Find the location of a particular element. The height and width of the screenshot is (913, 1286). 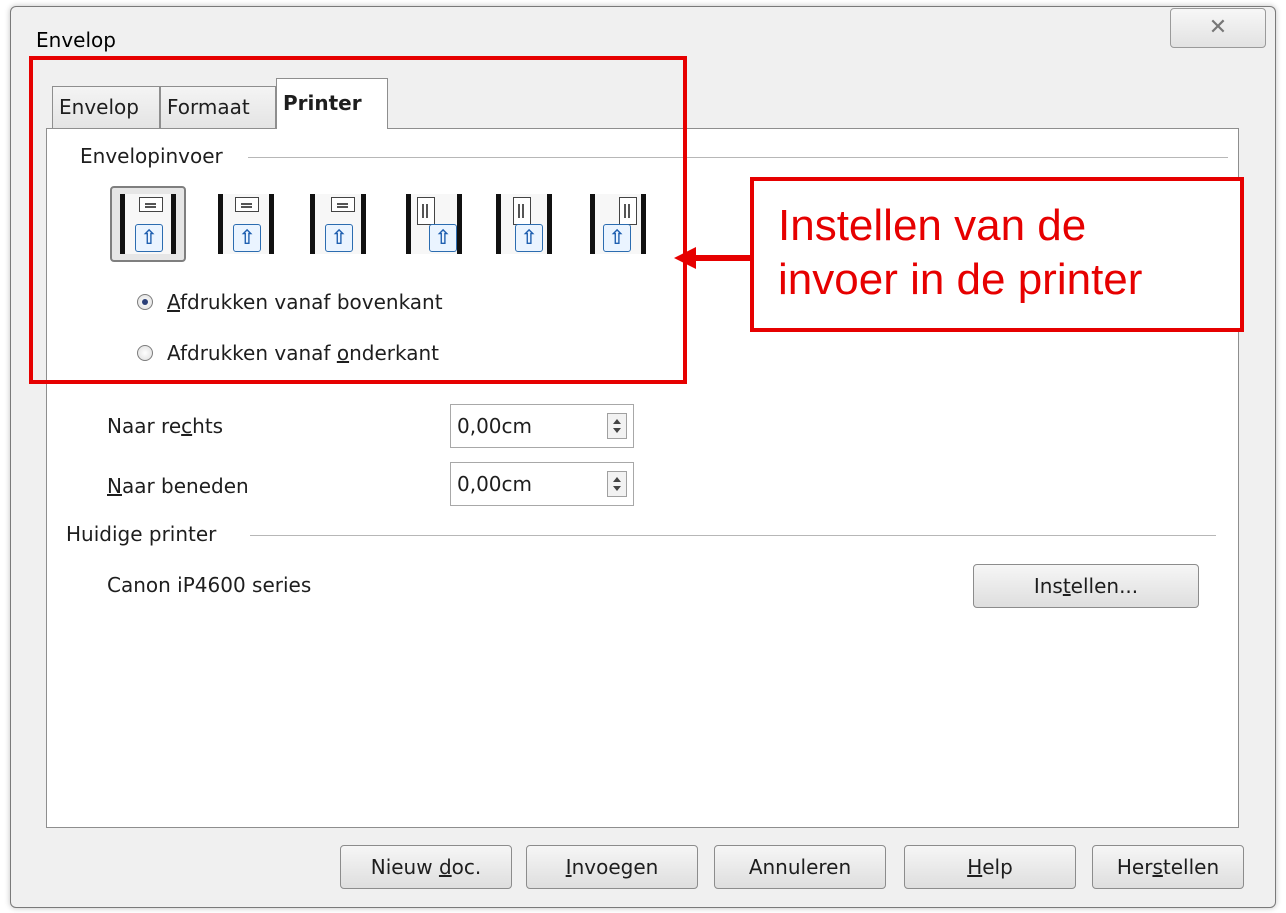

annotation-line-2: invoer in de printer is located at coordinates (960, 279).